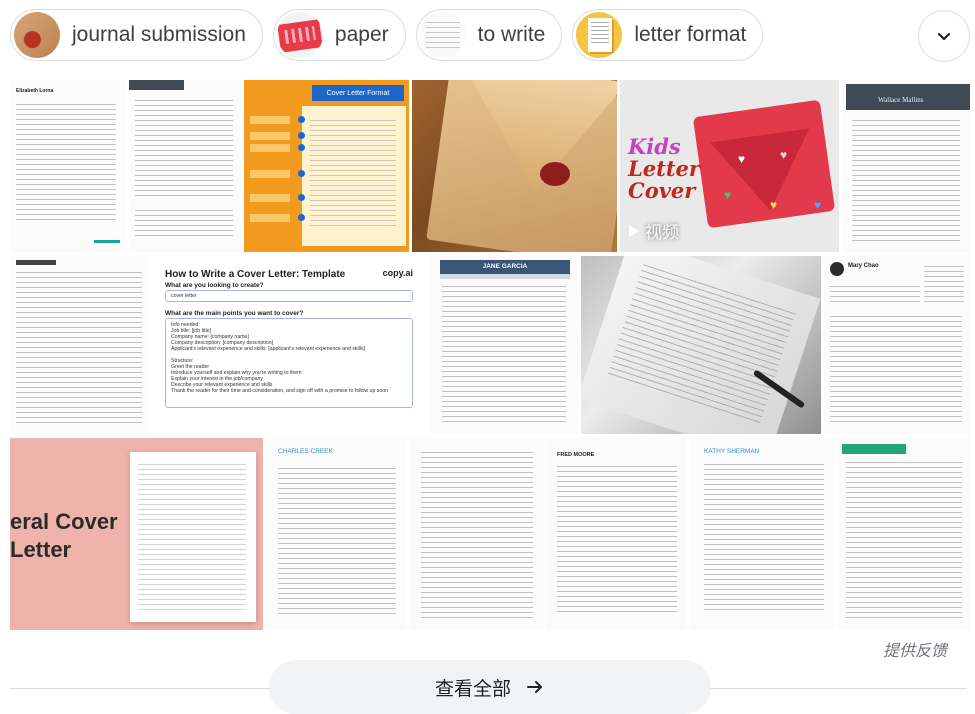  Describe the element at coordinates (397, 273) in the screenshot. I see `copyai-logo: copy.ai` at that location.